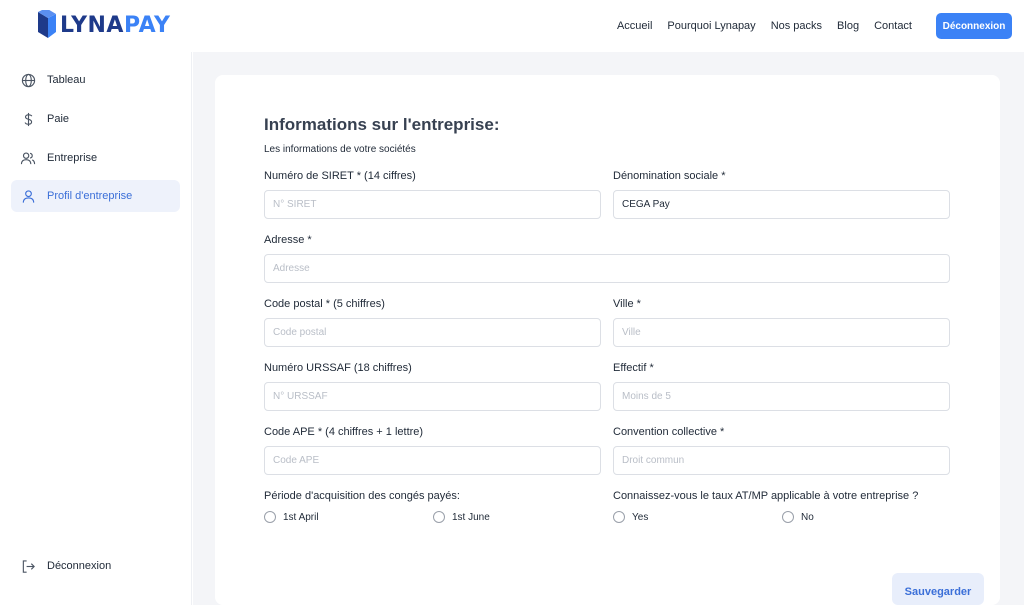  What do you see at coordinates (432, 332) in the screenshot?
I see `code-postal-input` at bounding box center [432, 332].